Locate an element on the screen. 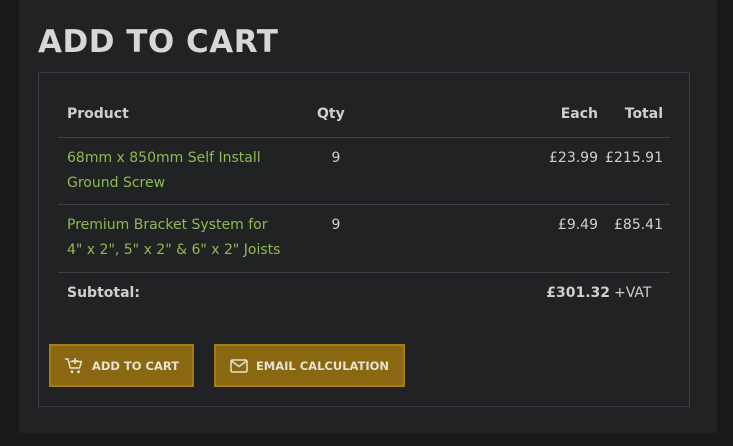 The height and width of the screenshot is (446, 733). envelope-icon is located at coordinates (239, 365).